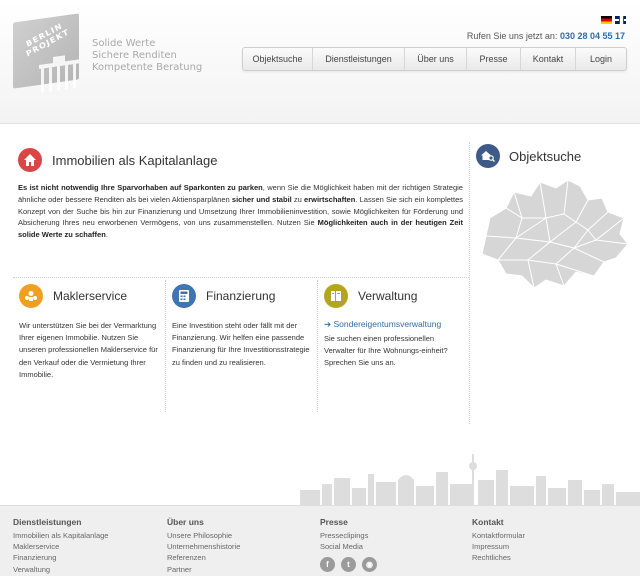 This screenshot has width=640, height=576. What do you see at coordinates (60, 557) in the screenshot?
I see `footer-link: Finanzierung` at bounding box center [60, 557].